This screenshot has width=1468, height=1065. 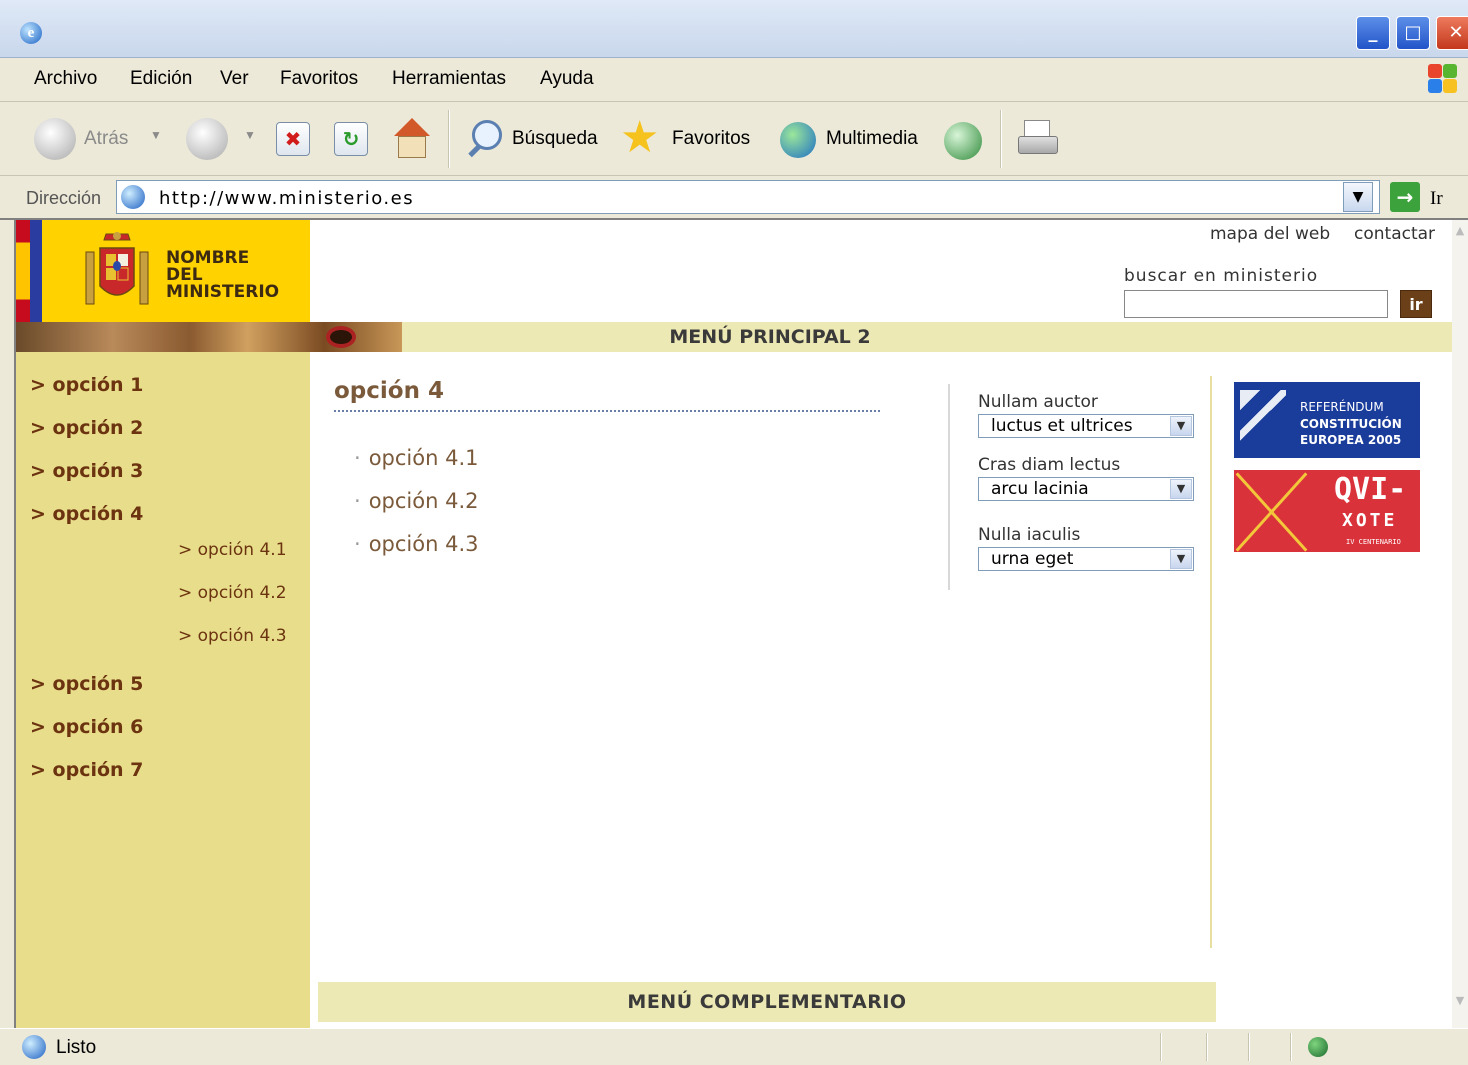 What do you see at coordinates (286, 198) in the screenshot?
I see `address-url: http://www.ministerio.es` at bounding box center [286, 198].